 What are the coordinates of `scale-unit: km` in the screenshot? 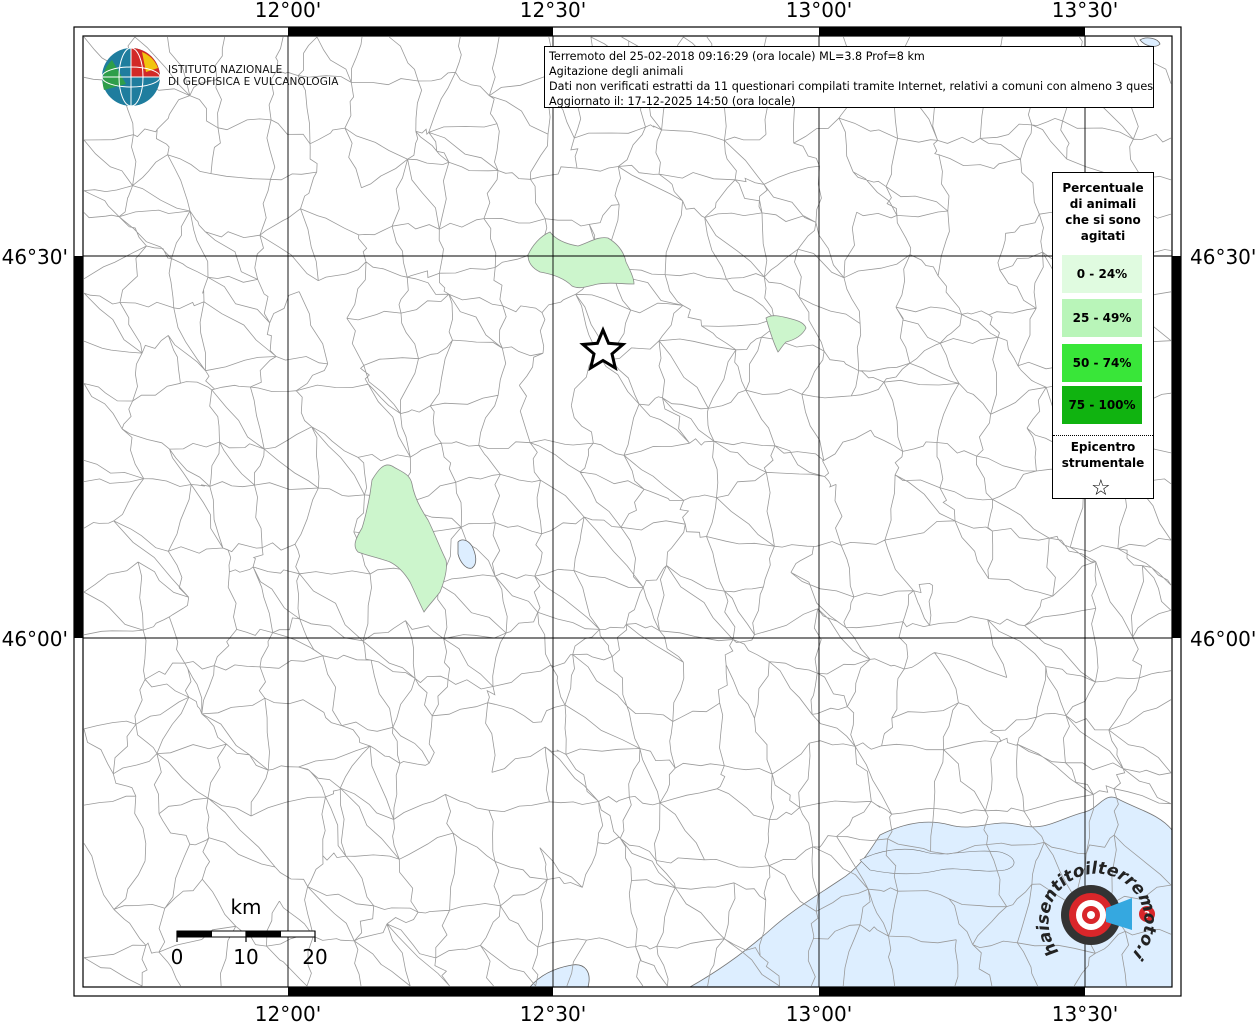 It's located at (245, 907).